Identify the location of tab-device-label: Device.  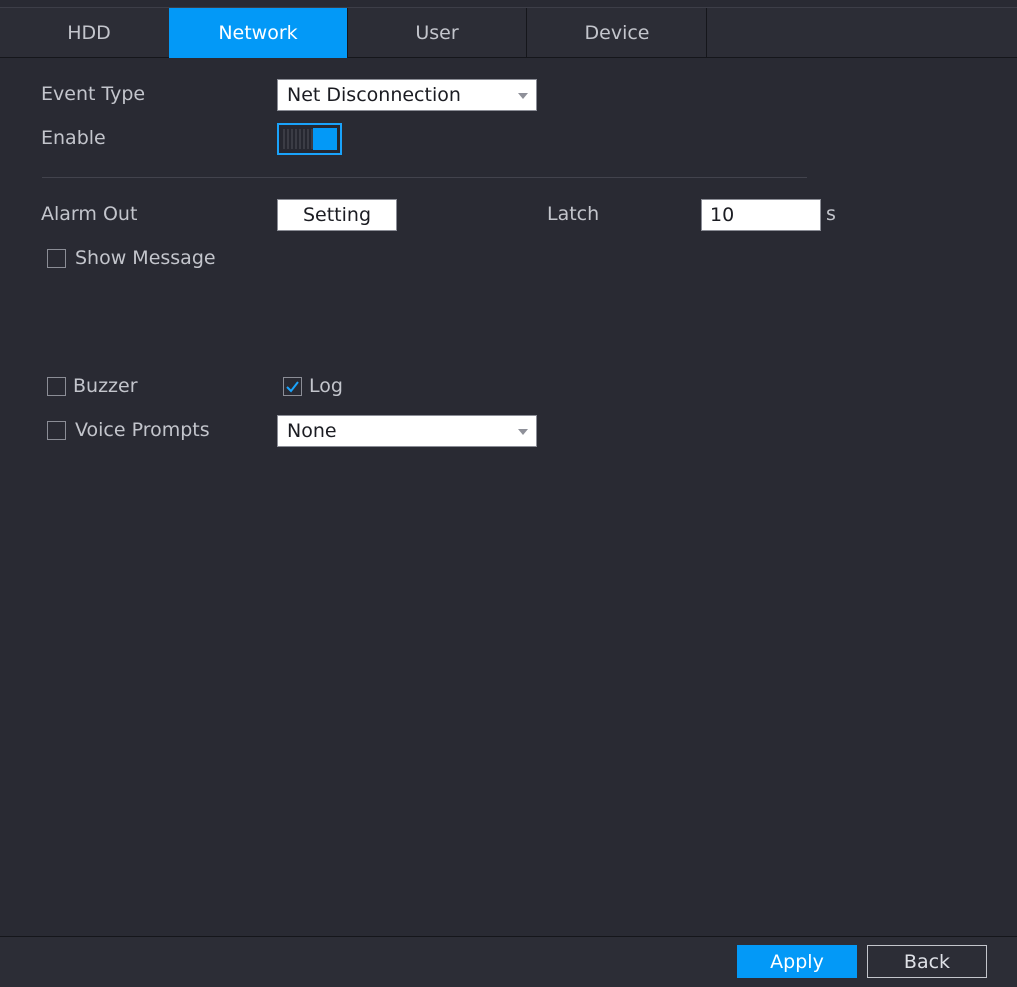
(617, 33).